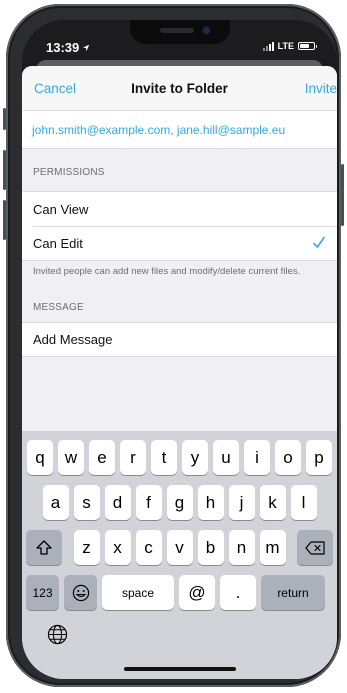  What do you see at coordinates (55, 502) in the screenshot?
I see `key-a: a` at bounding box center [55, 502].